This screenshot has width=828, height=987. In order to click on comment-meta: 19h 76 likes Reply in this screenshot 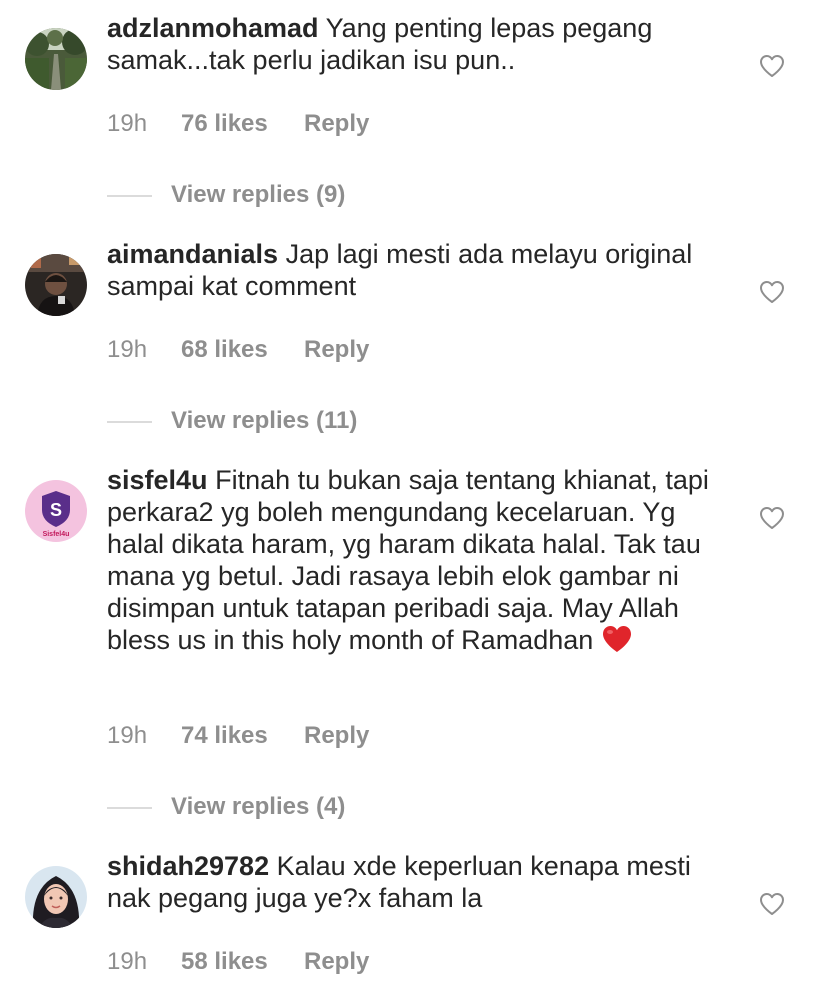, I will do `click(238, 124)`.